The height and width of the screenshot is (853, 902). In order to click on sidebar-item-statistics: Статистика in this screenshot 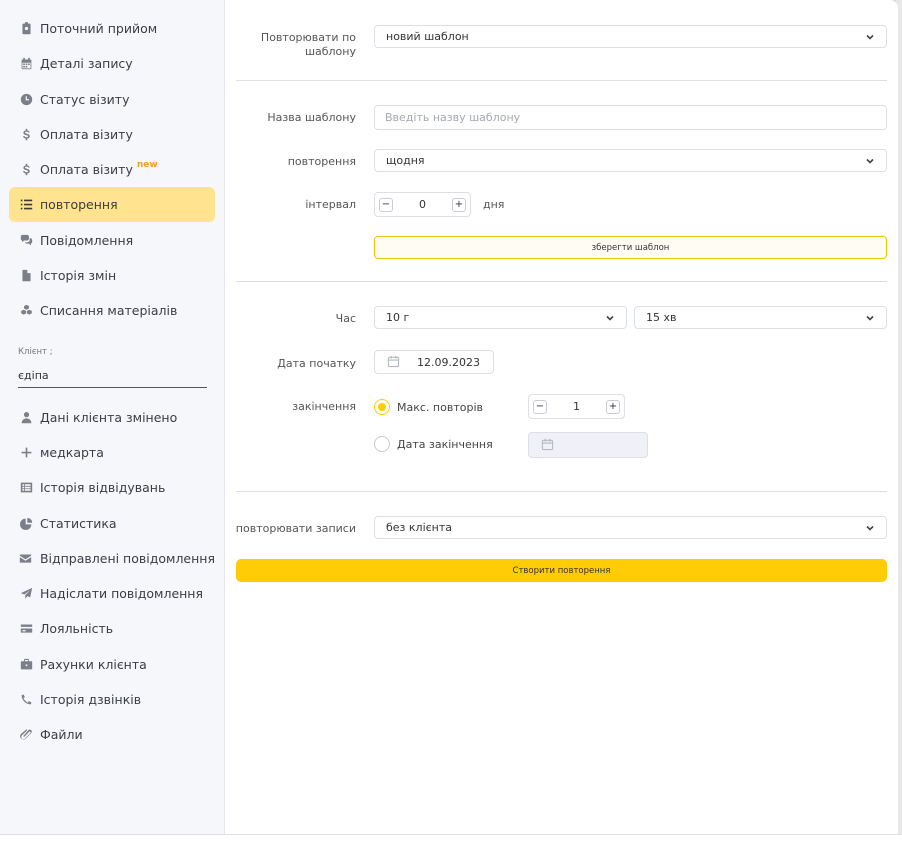, I will do `click(112, 523)`.